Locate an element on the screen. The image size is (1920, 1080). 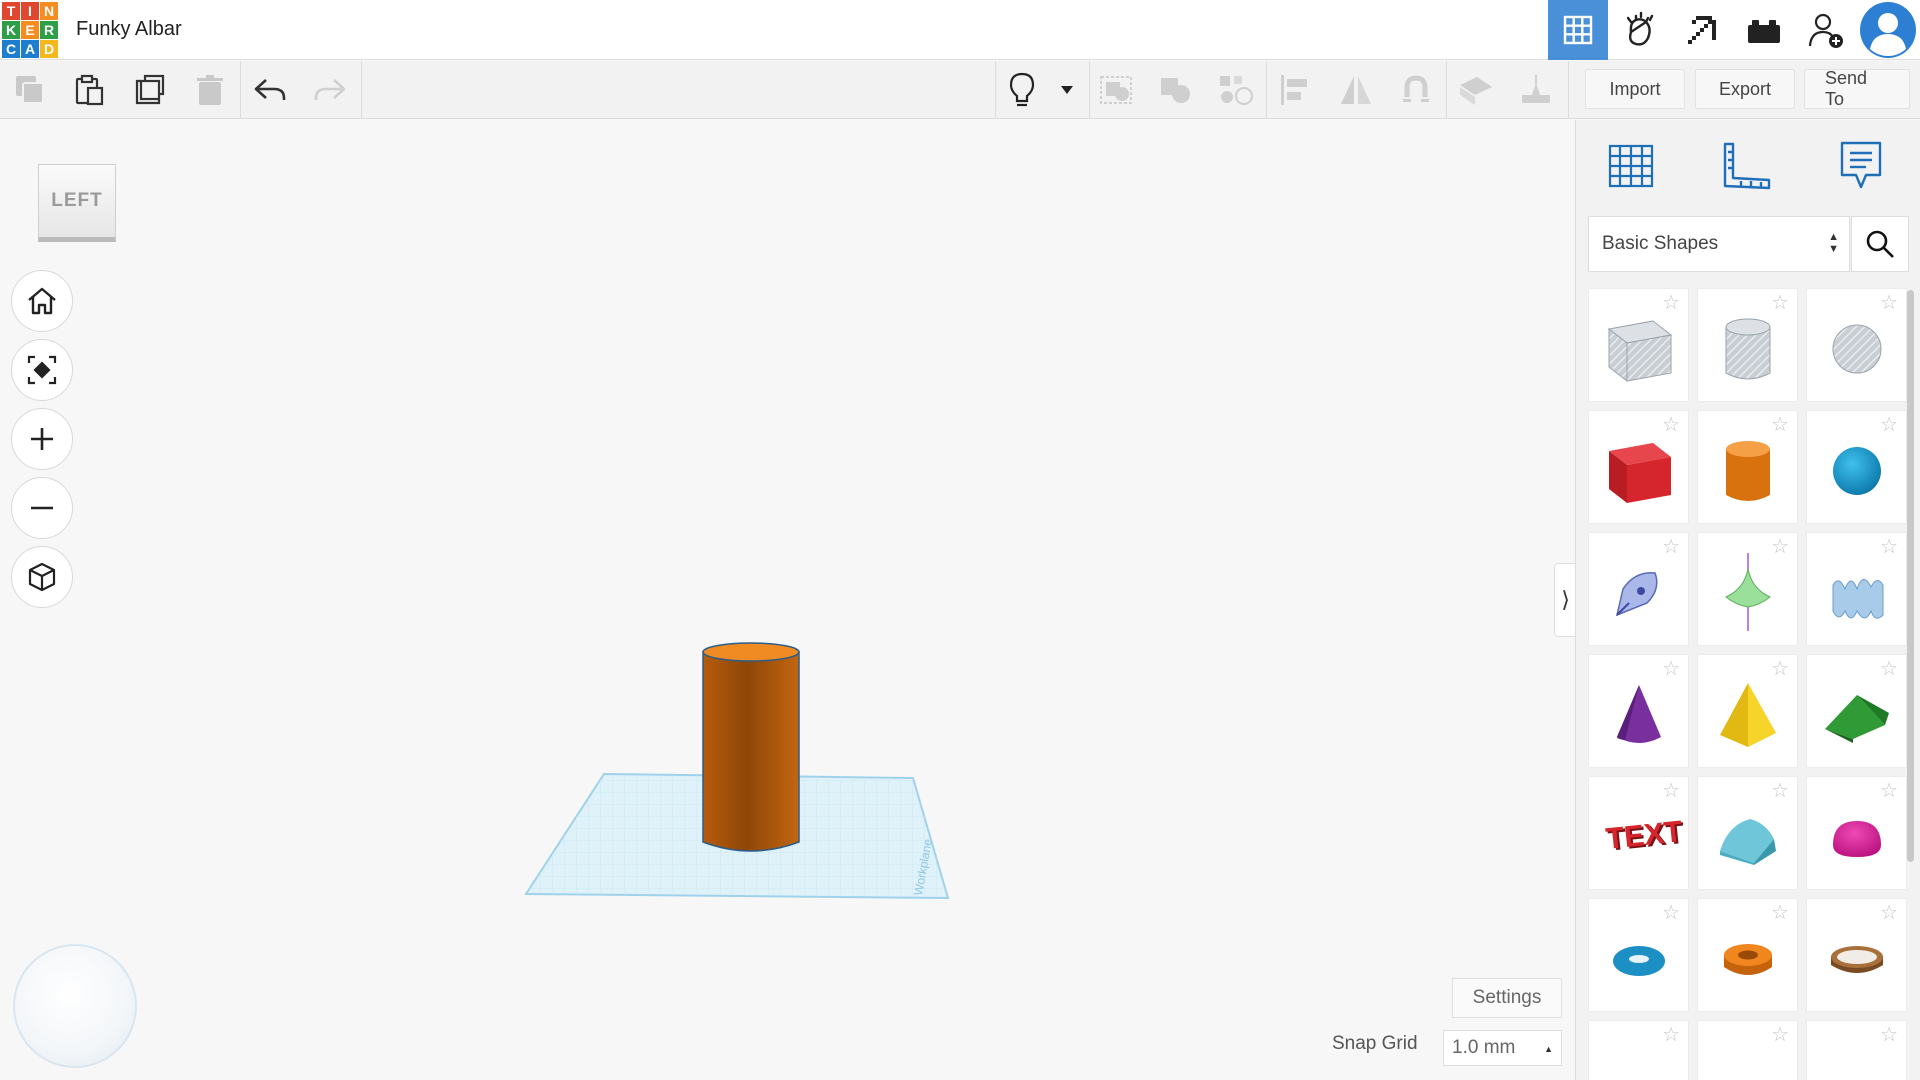
align-icon is located at coordinates (1296, 90).